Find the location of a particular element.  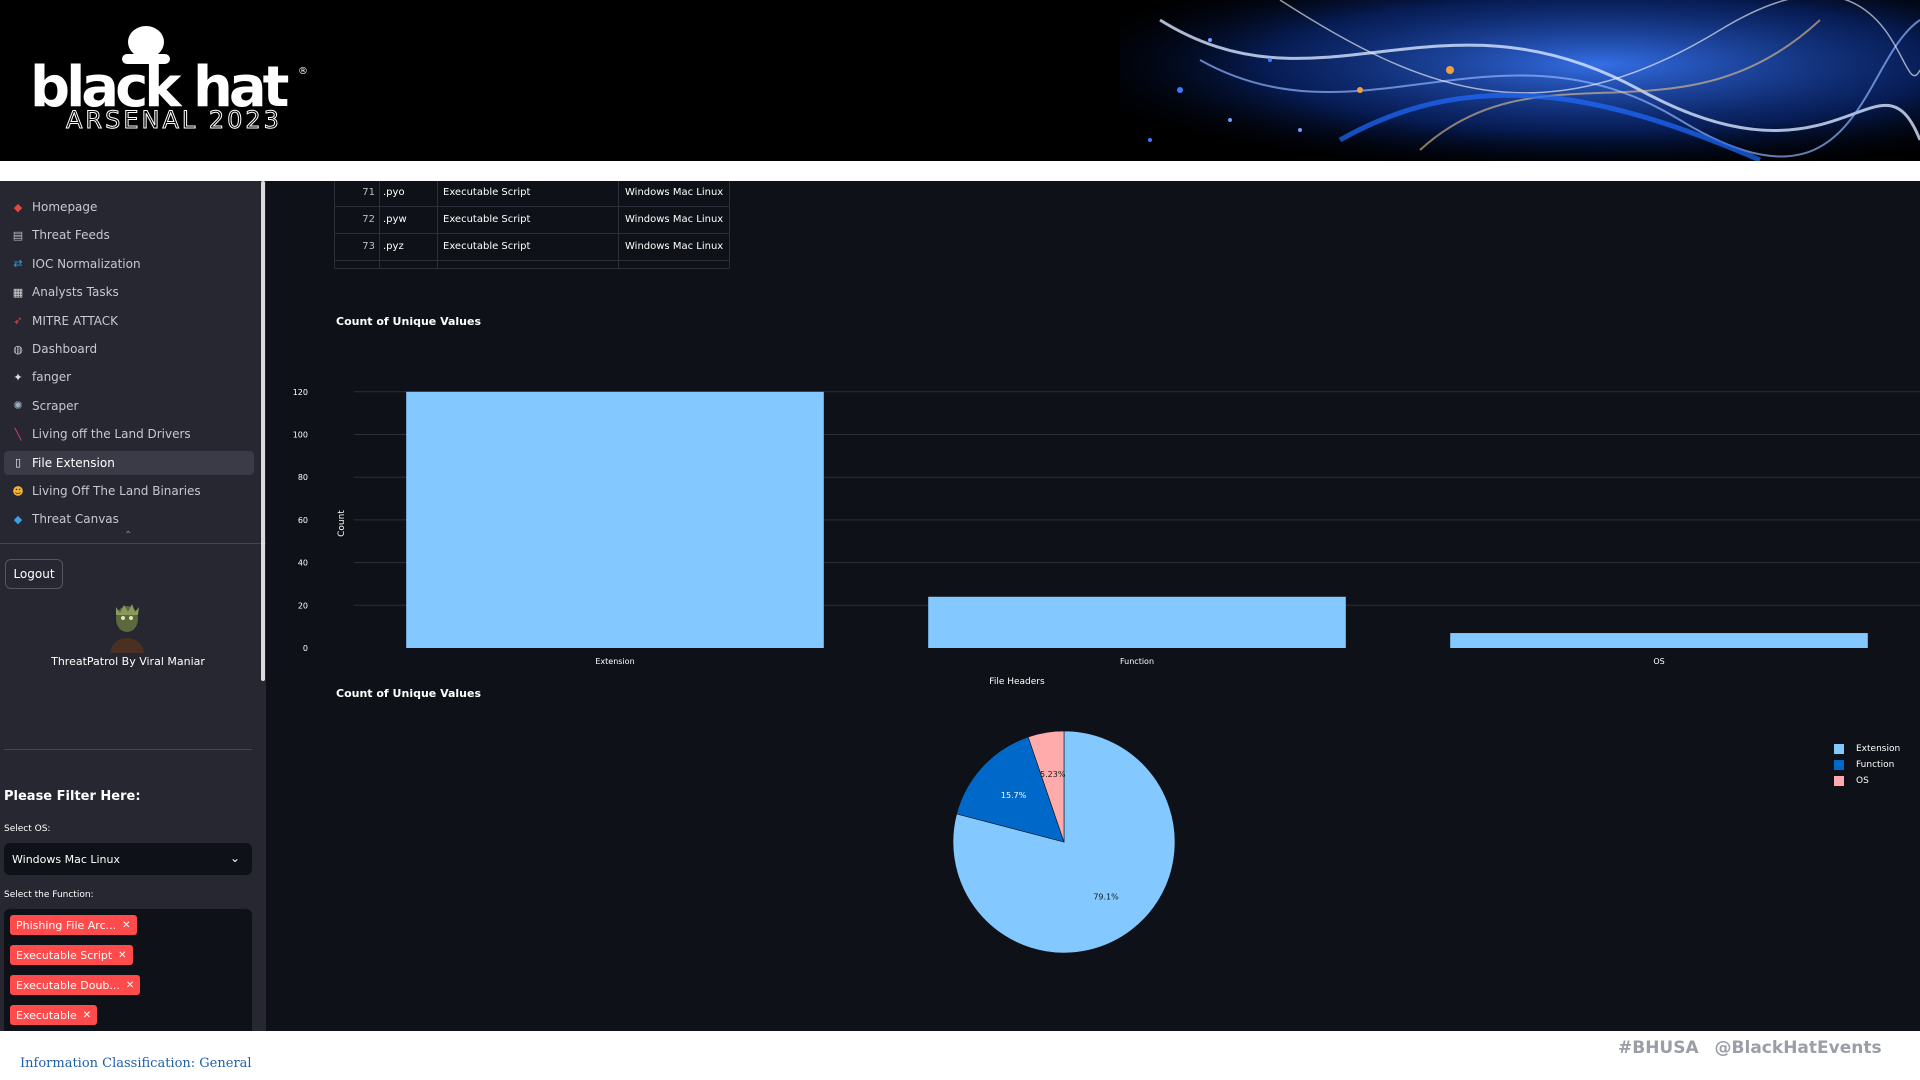

logo-registered-mark: ® is located at coordinates (303, 71).